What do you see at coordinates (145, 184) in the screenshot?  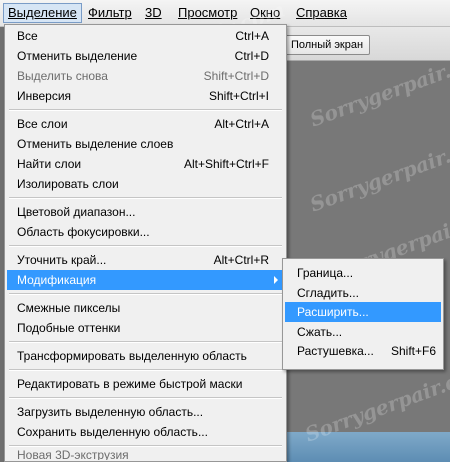 I see `menu-item-isolate-layers: Изолировать слои` at bounding box center [145, 184].